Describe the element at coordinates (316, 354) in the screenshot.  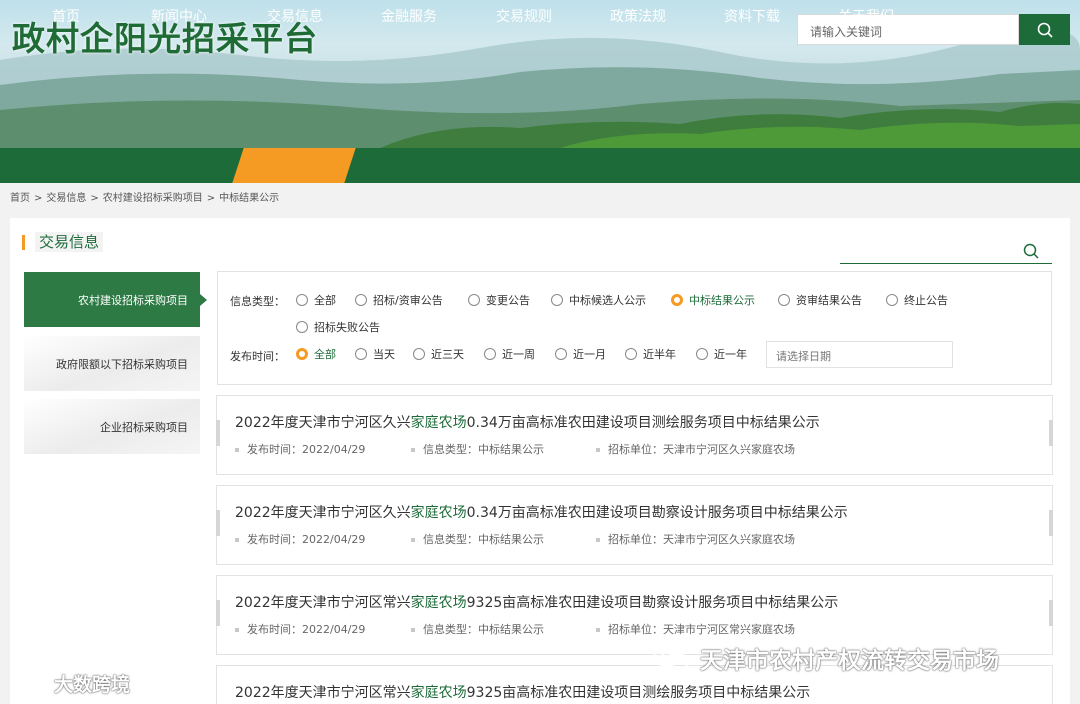
I see `time-option-all: 全部` at that location.